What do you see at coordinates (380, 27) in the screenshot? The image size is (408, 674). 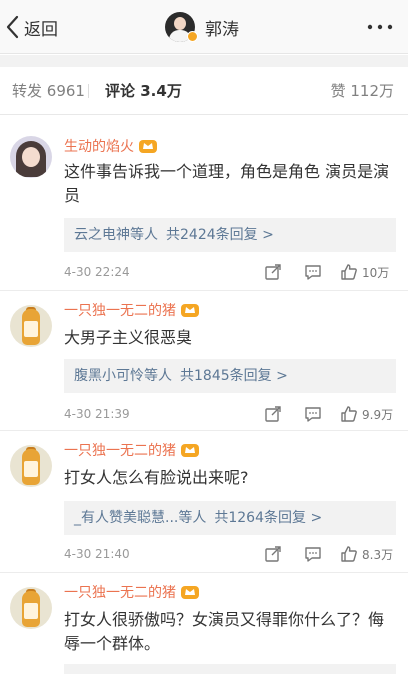 I see `more-dots-icon` at bounding box center [380, 27].